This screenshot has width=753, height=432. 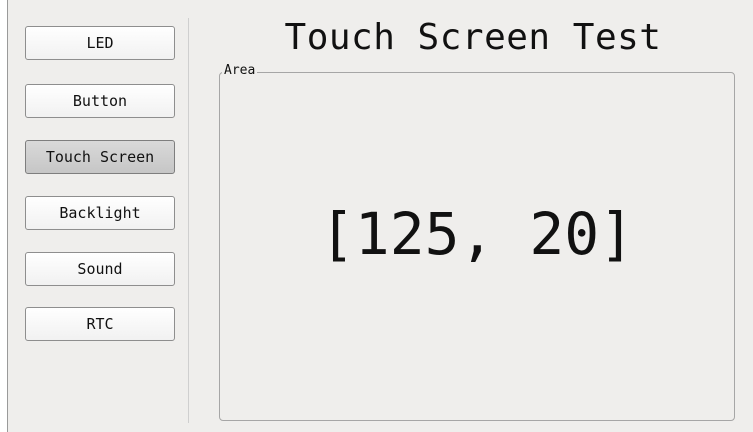 I want to click on sidebar-divider, so click(x=188, y=220).